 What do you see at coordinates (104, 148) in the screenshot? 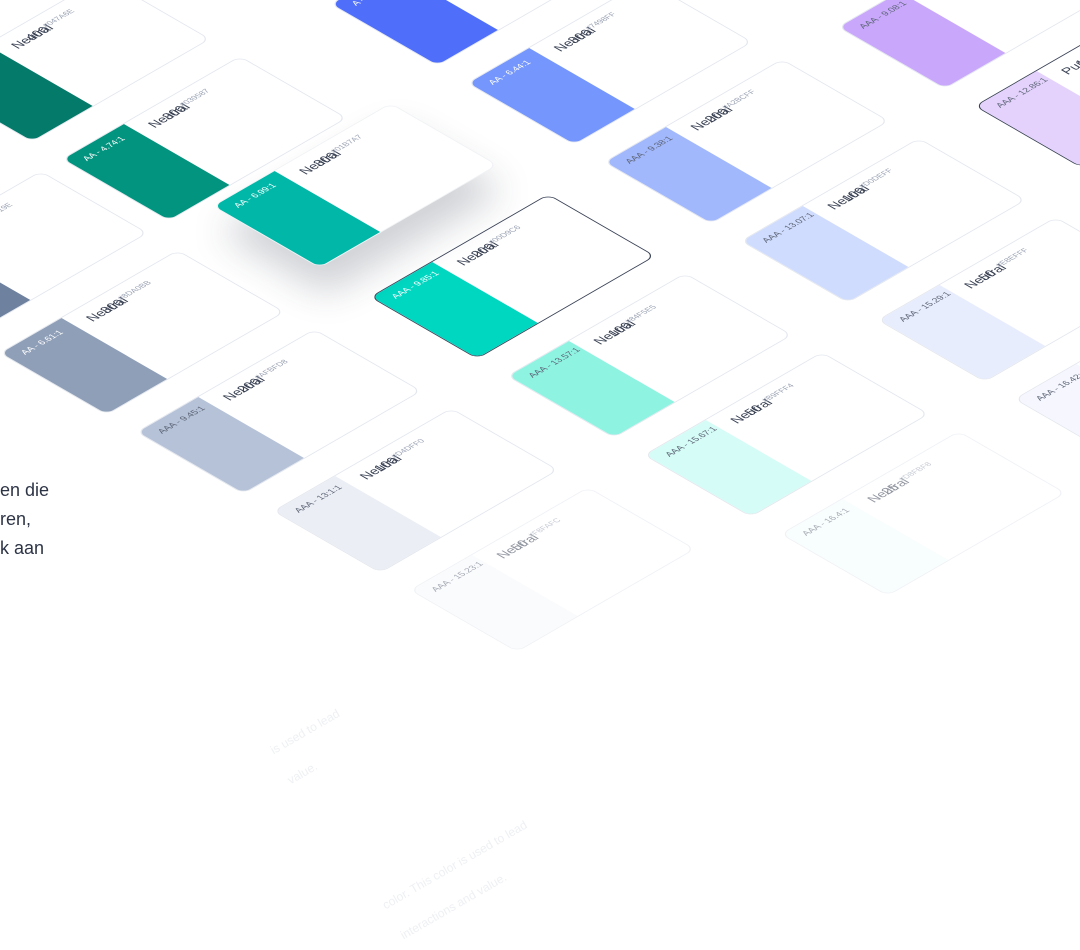
I see `contrast-ratio: AA - 4.74:1` at bounding box center [104, 148].